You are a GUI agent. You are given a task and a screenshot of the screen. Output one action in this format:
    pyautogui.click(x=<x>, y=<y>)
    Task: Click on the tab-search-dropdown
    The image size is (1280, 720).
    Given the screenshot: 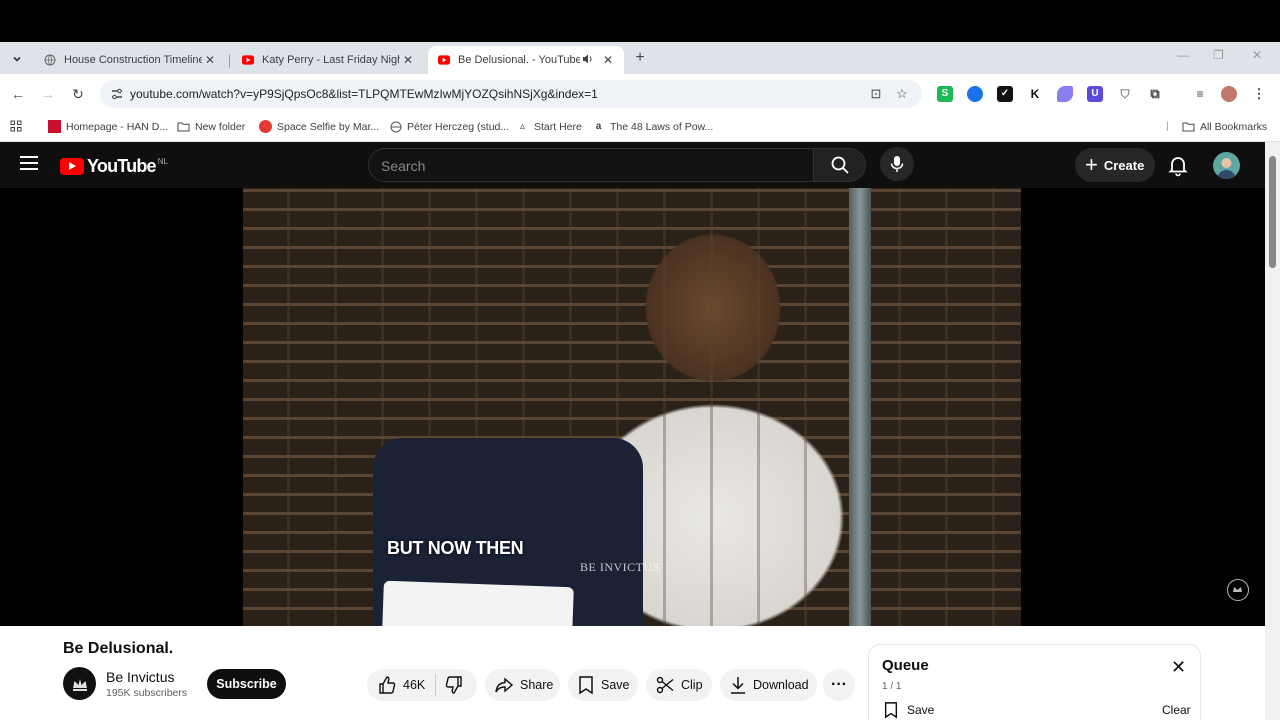 What is the action you would take?
    pyautogui.click(x=17, y=59)
    